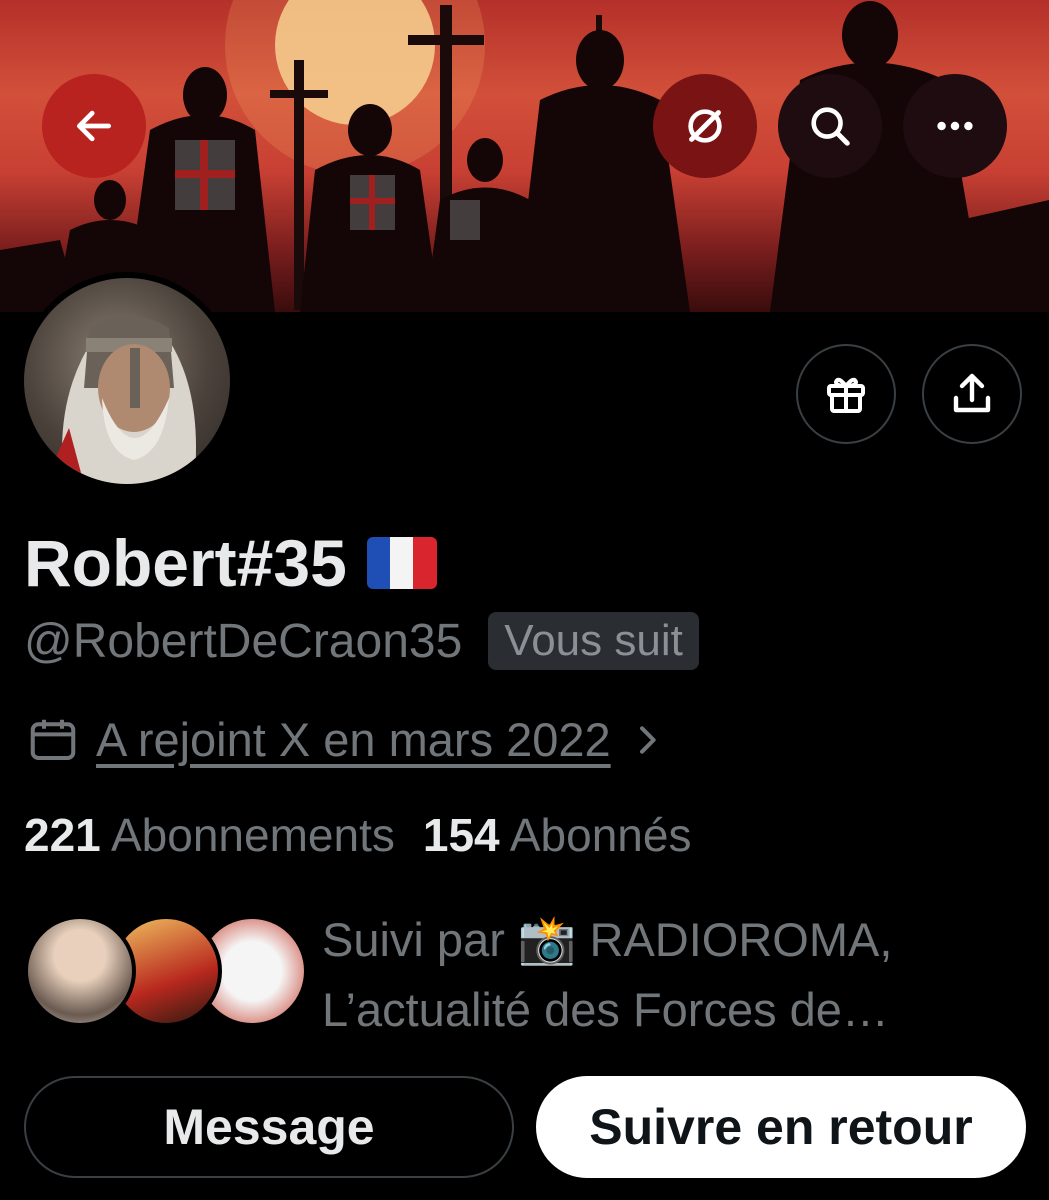 This screenshot has height=1200, width=1049. What do you see at coordinates (243, 641) in the screenshot?
I see `handle: @RobertDeCraon35` at bounding box center [243, 641].